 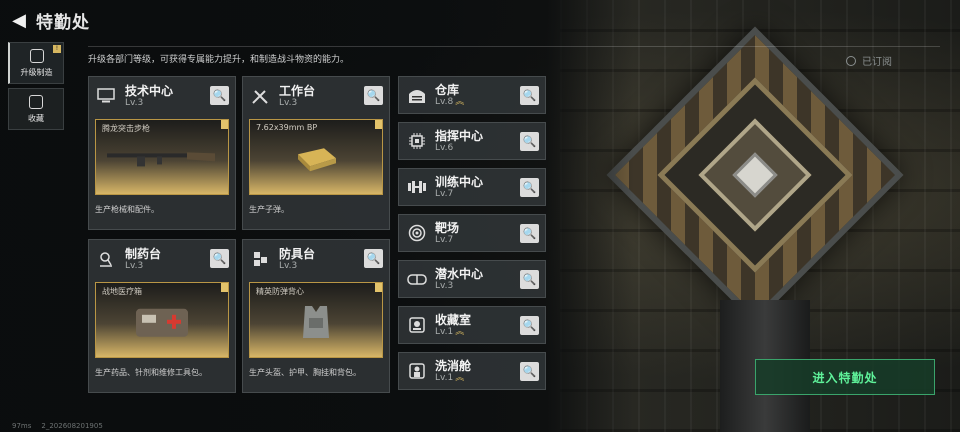 I want to click on product-slot: 7.62x39mm BP, so click(x=316, y=157).